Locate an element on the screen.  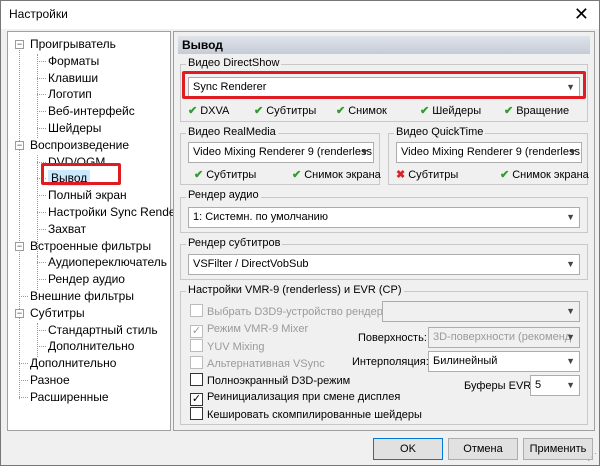
tree-item-label: Расширенные is located at coordinates (69, 396).